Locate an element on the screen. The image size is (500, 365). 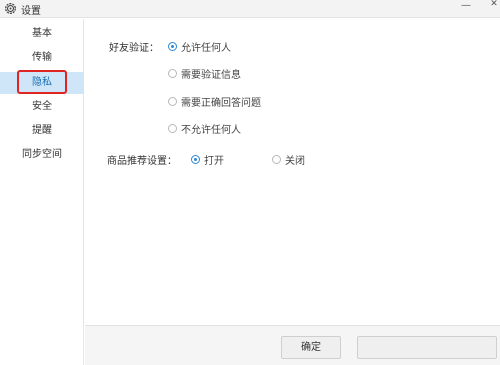
radio-recommend-on: 打开 is located at coordinates (207, 159).